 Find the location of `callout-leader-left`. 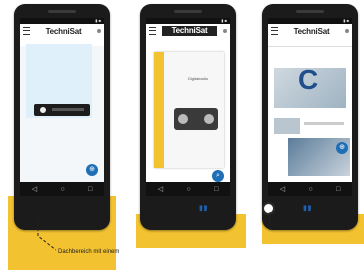

callout-leader-left is located at coordinates (47, 234).